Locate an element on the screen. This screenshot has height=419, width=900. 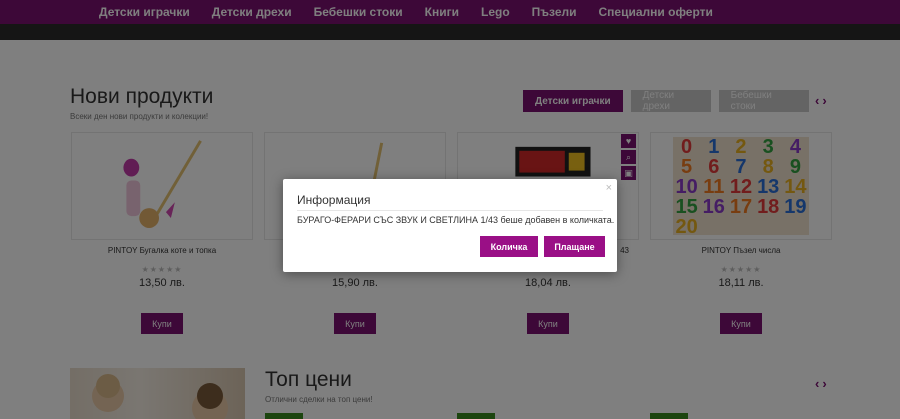
checkout-button: Плащане is located at coordinates (574, 246).